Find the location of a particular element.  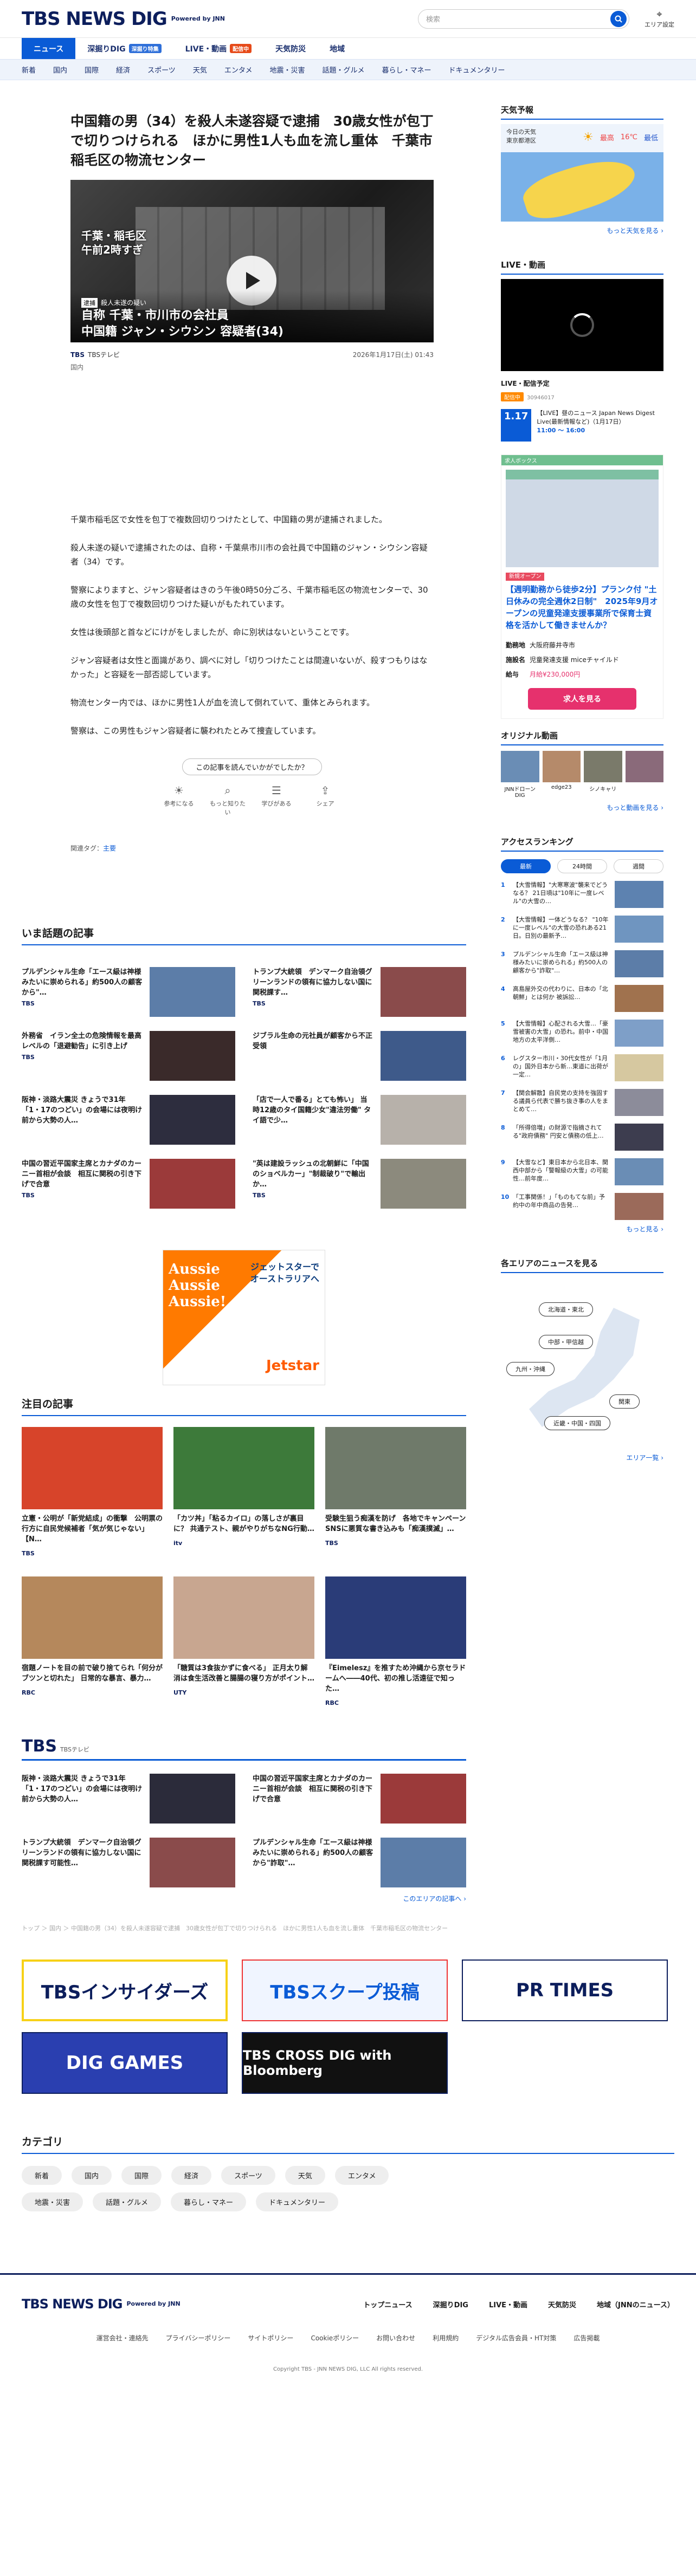

subnav-item: 天気 is located at coordinates (200, 70).